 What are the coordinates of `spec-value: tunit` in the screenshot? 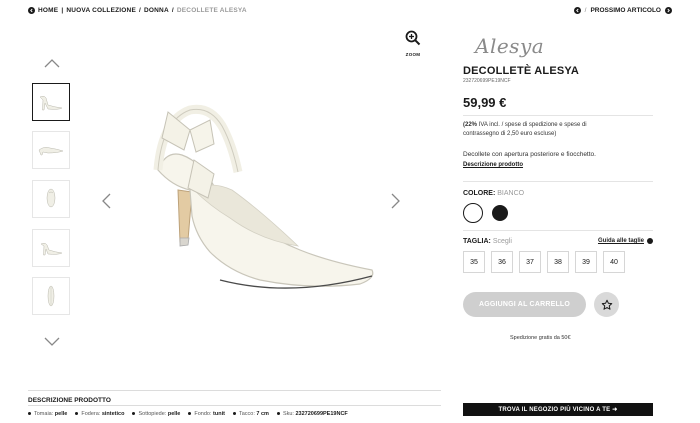 It's located at (219, 414).